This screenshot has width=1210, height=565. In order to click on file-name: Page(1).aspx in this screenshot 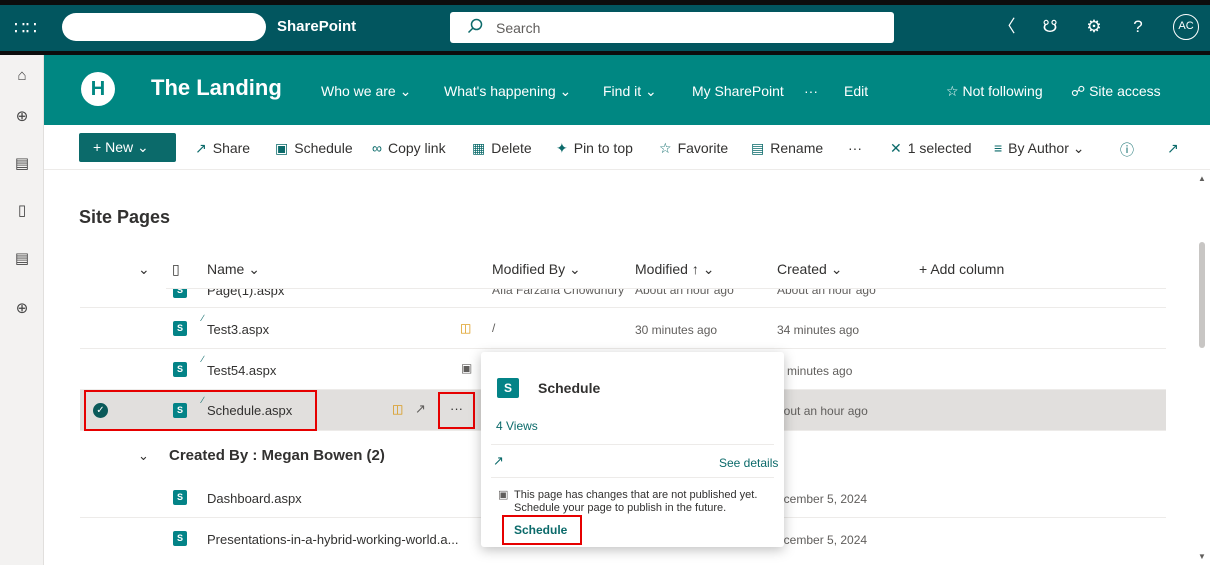, I will do `click(245, 293)`.